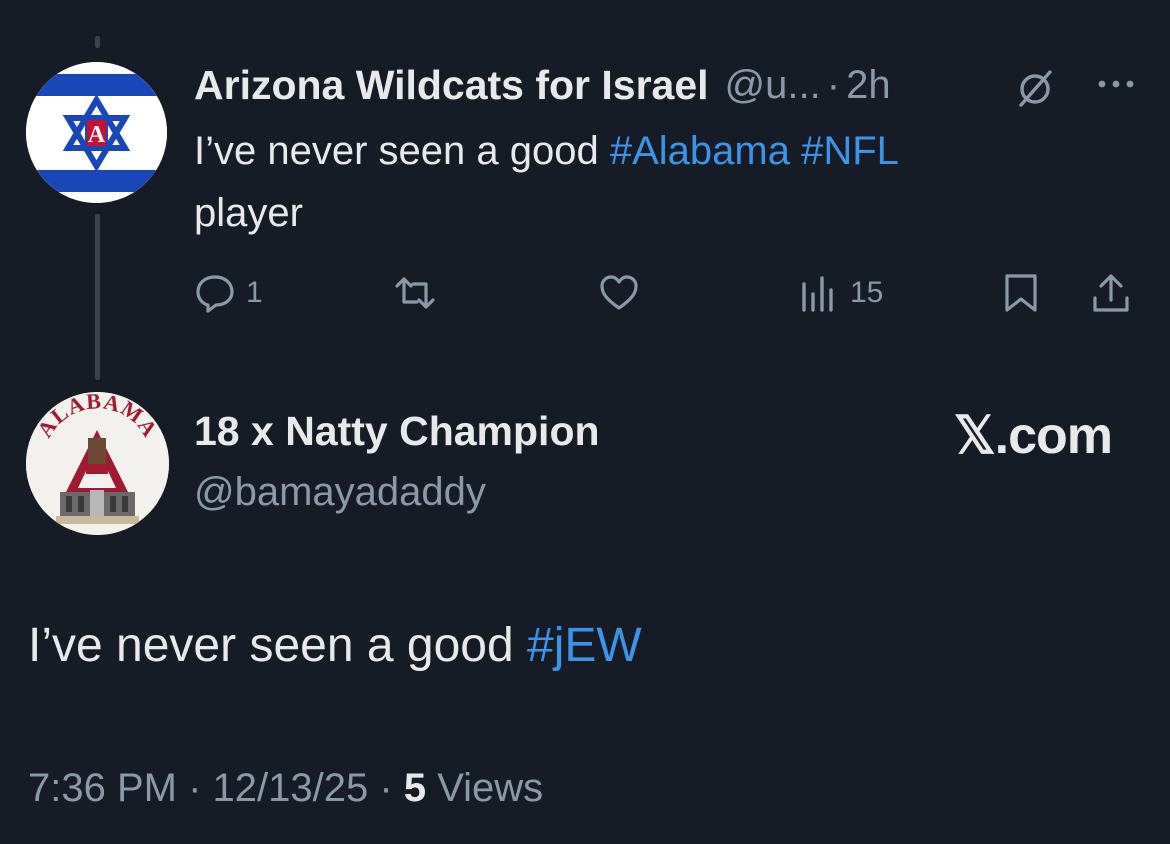 This screenshot has height=844, width=1170. I want to click on display-name: 18 x Natty Champion, so click(397, 431).